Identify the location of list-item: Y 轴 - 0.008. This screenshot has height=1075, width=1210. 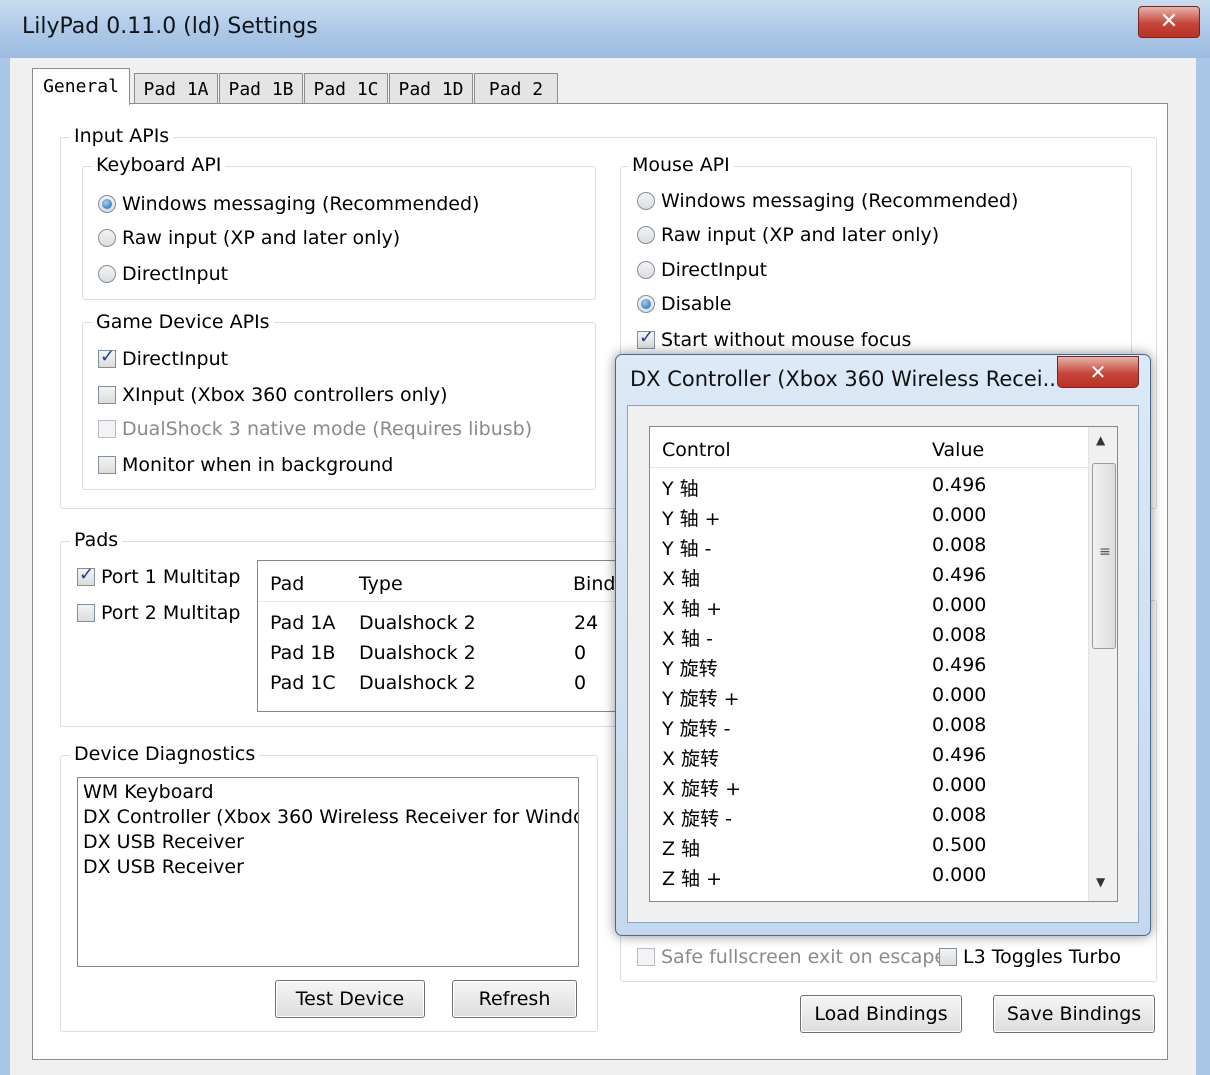
(869, 546).